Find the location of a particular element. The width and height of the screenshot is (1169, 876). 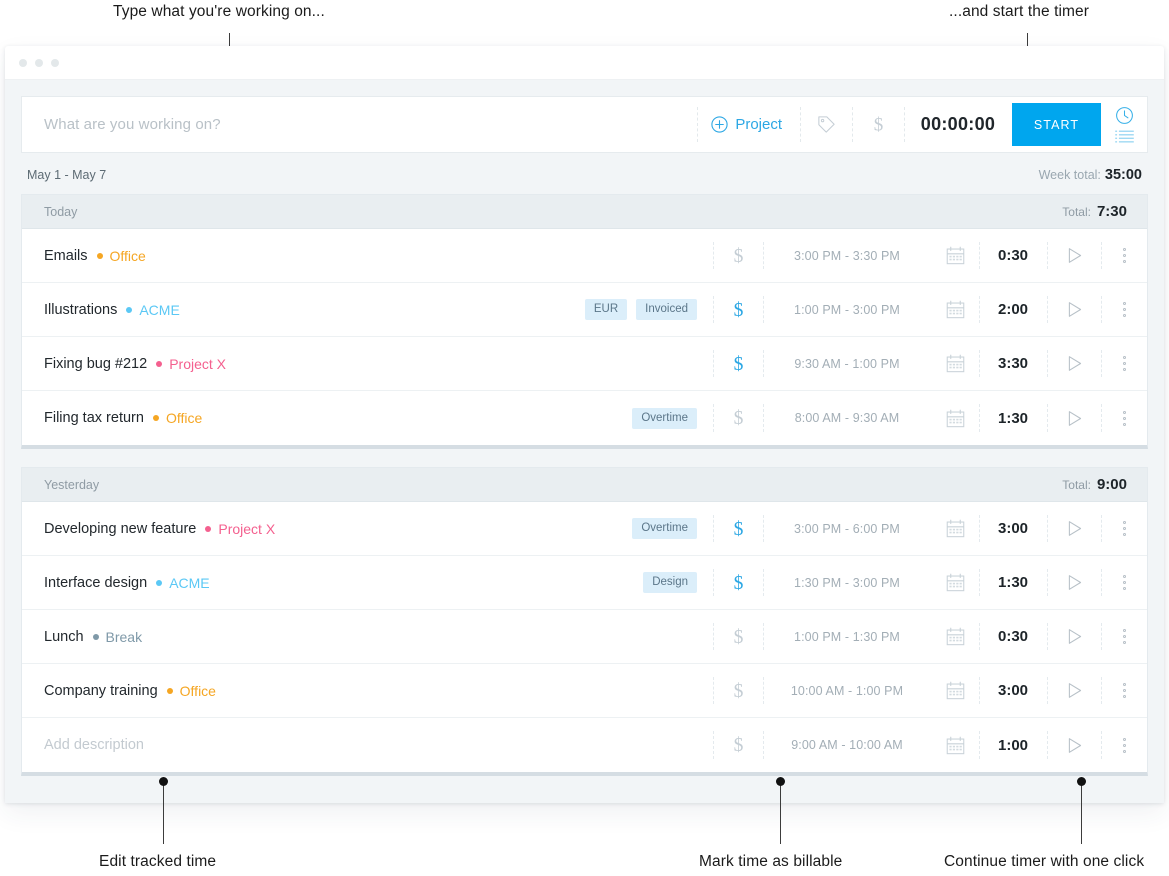

entry-description: Fixing bug #212 is located at coordinates (95, 364).